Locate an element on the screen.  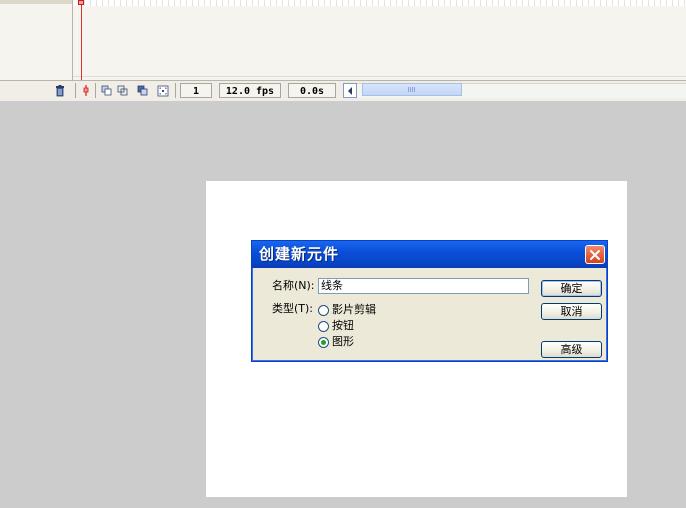
dialog-close-button is located at coordinates (595, 254).